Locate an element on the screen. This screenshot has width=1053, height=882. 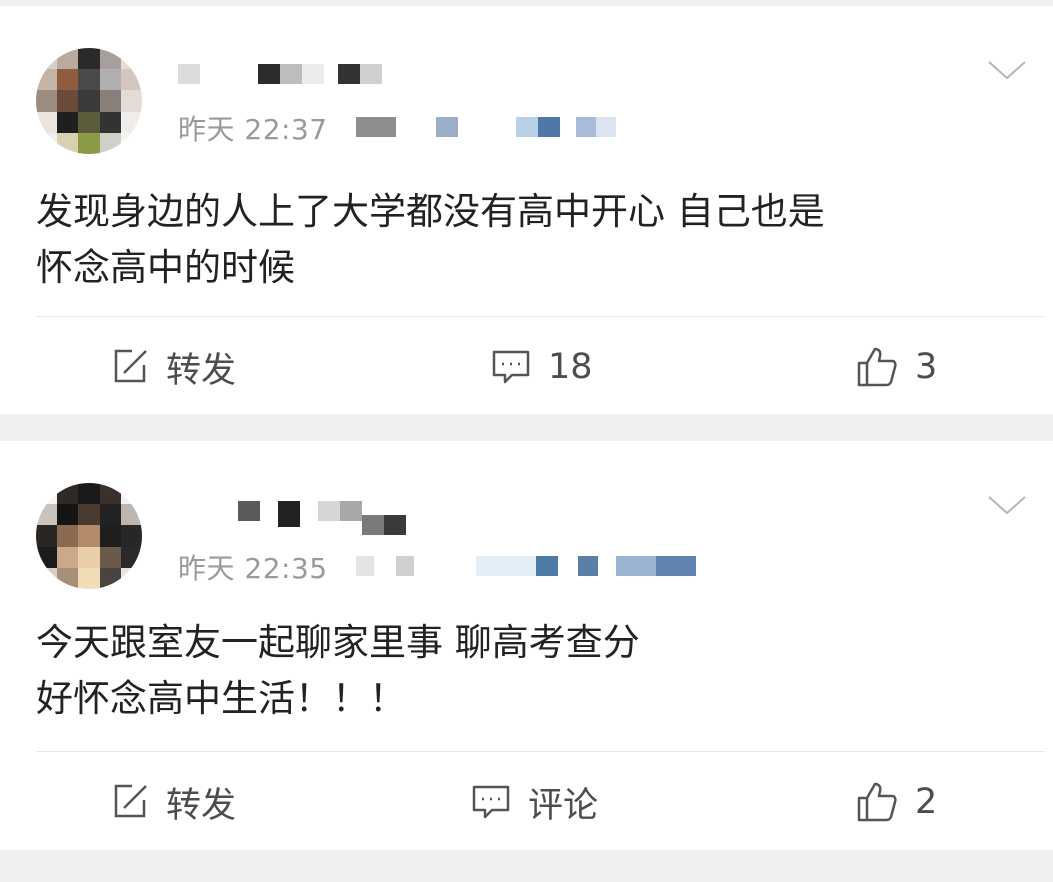
comment-button: 评论 is located at coordinates (534, 802).